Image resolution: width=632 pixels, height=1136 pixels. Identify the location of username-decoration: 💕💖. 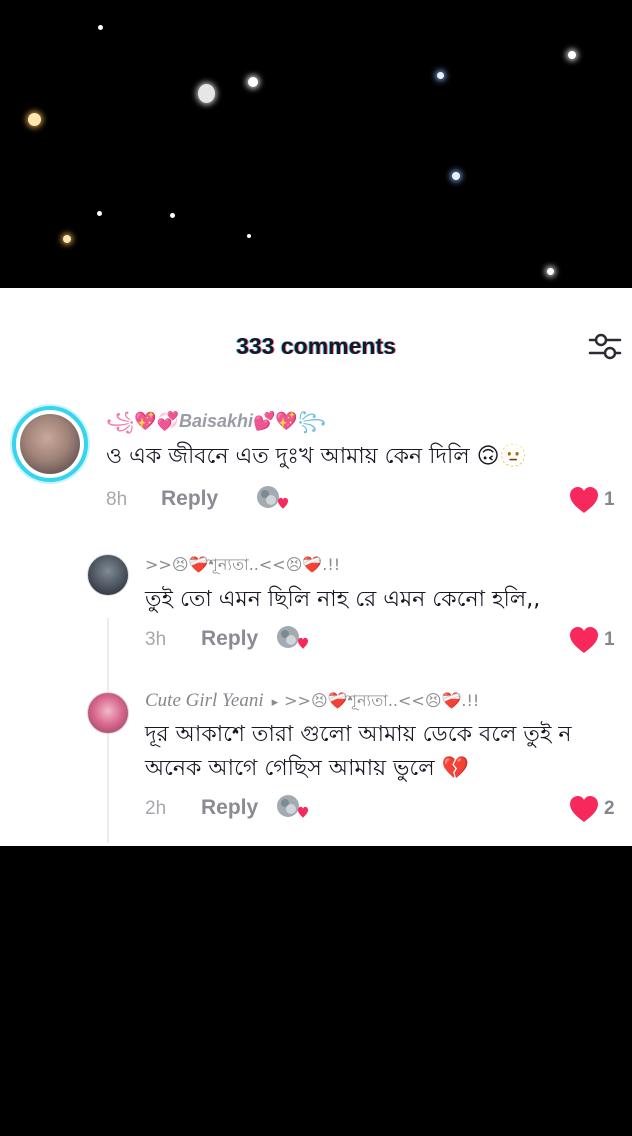
(275, 421).